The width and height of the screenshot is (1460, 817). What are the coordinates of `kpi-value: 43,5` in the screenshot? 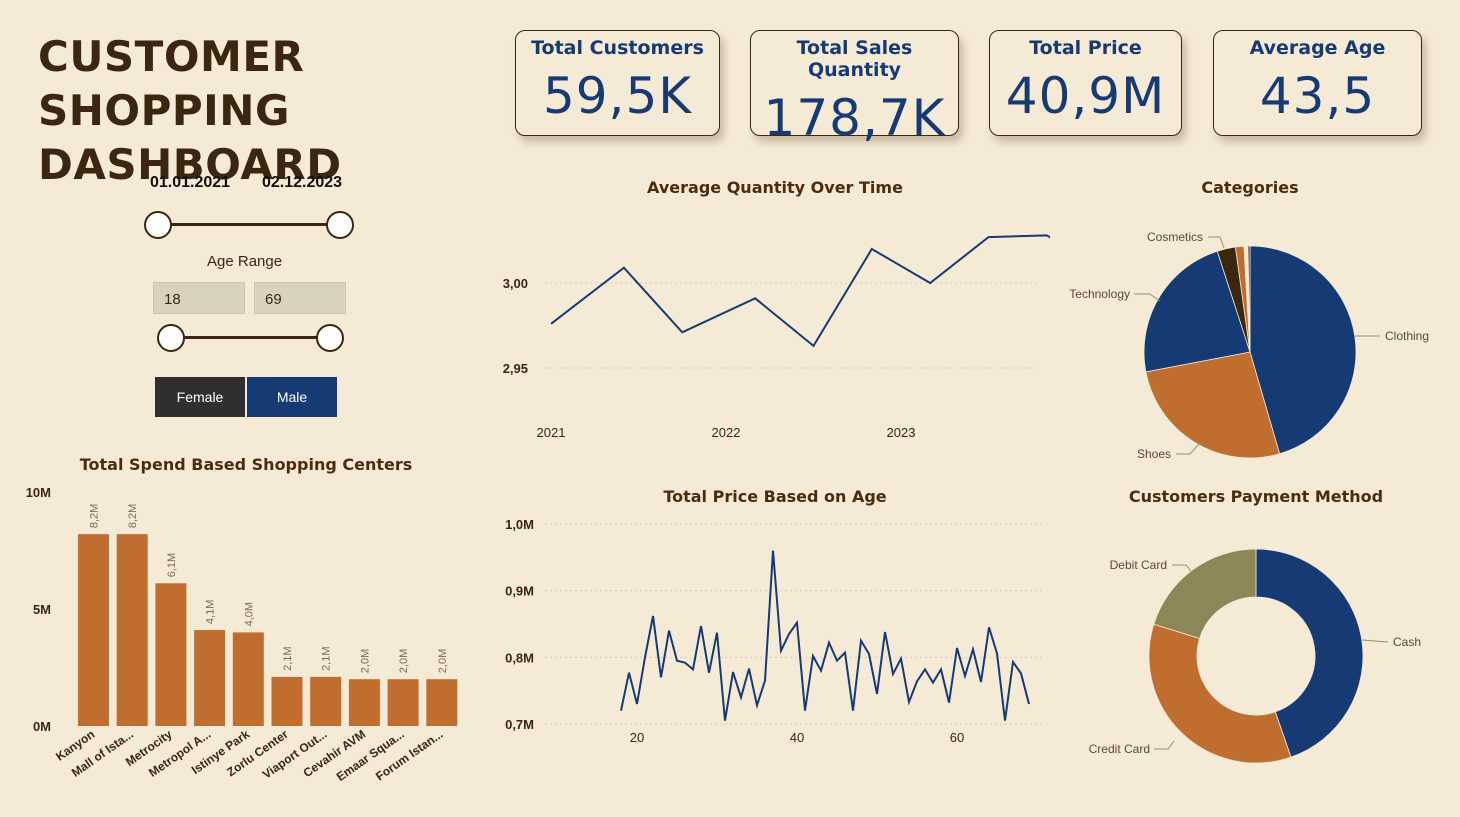 It's located at (1317, 96).